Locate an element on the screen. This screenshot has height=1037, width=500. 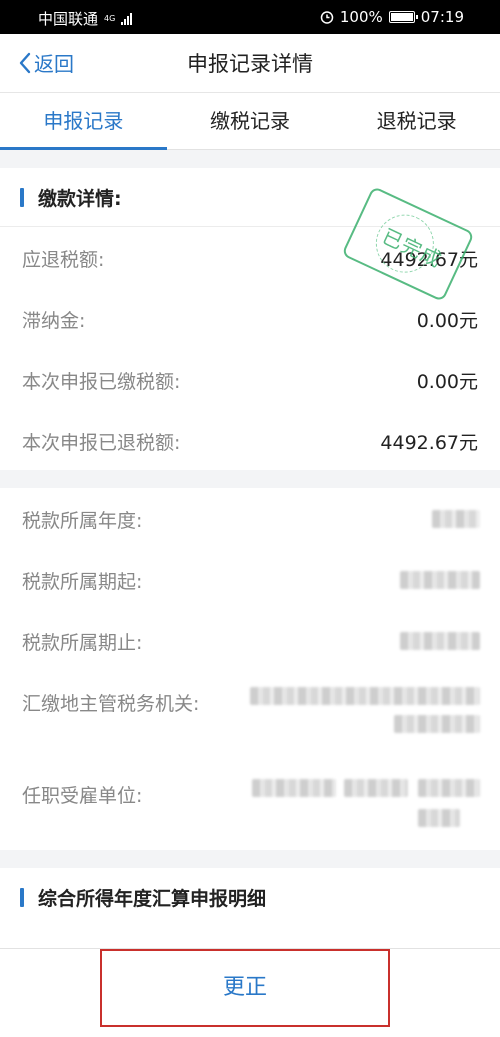
period-start-row: 税款所属期起: is located at coordinates (250, 579).